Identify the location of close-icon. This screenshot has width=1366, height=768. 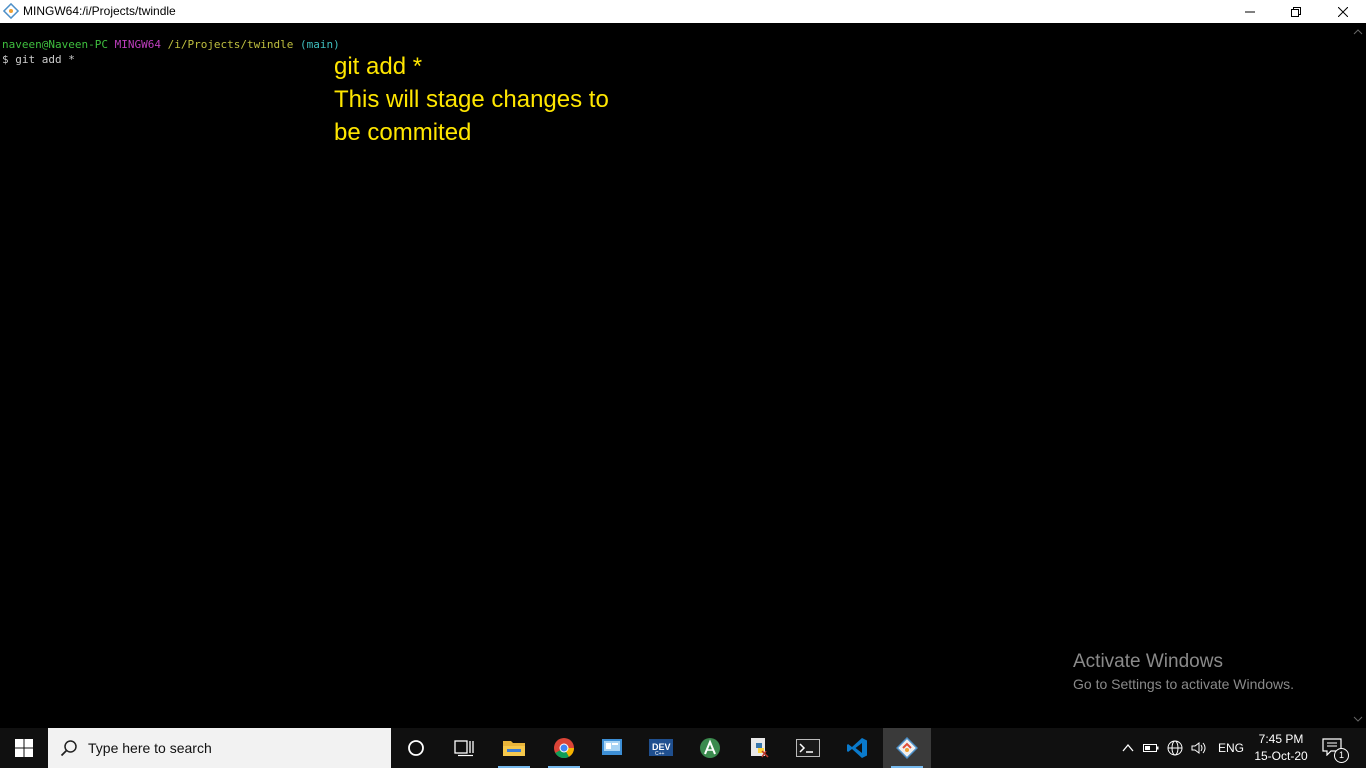
(1343, 11).